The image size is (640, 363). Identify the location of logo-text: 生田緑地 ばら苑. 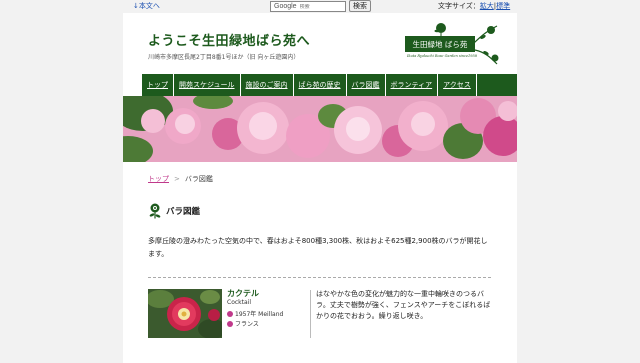
(440, 44).